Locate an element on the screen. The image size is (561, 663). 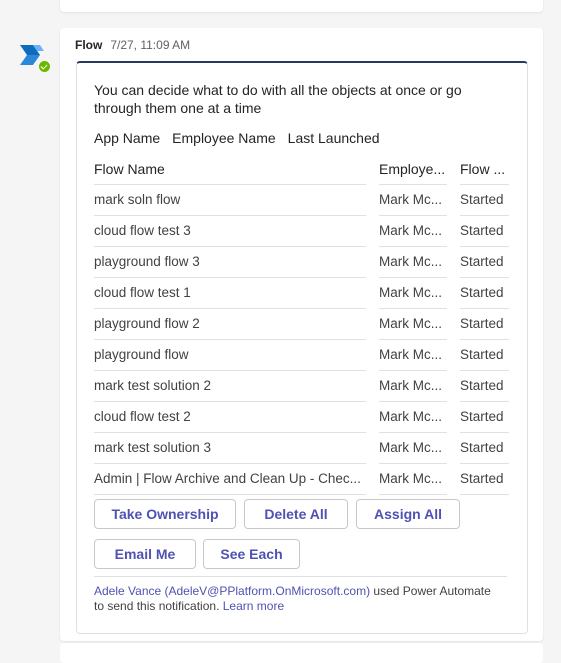
previous-message-card is located at coordinates (301, 6).